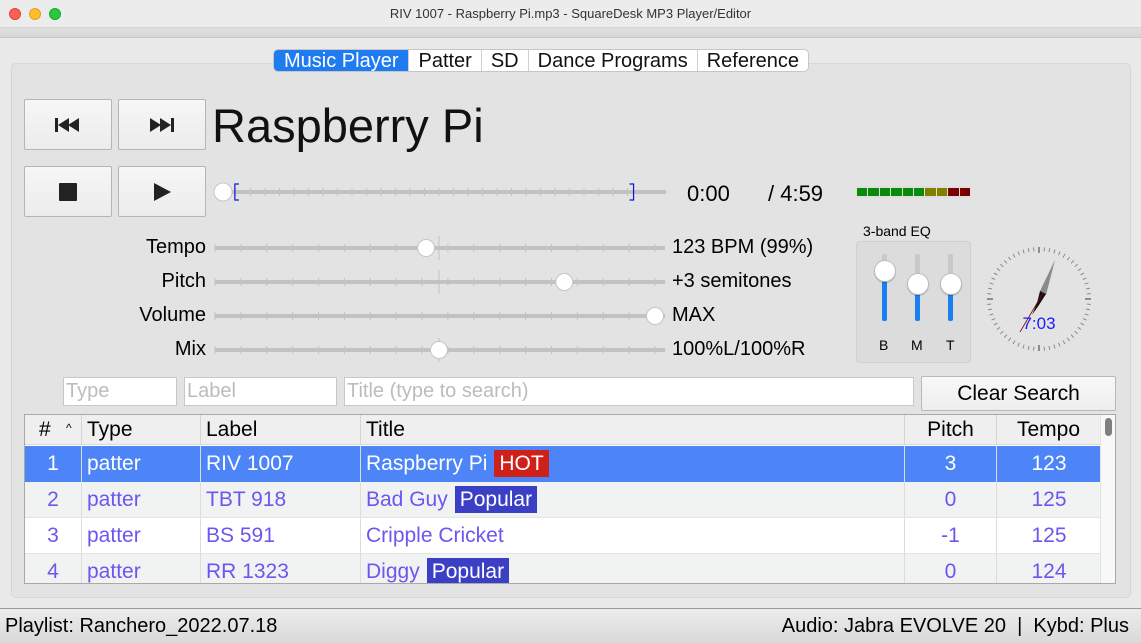  What do you see at coordinates (1049, 463) in the screenshot?
I see `row-tempo: 123` at bounding box center [1049, 463].